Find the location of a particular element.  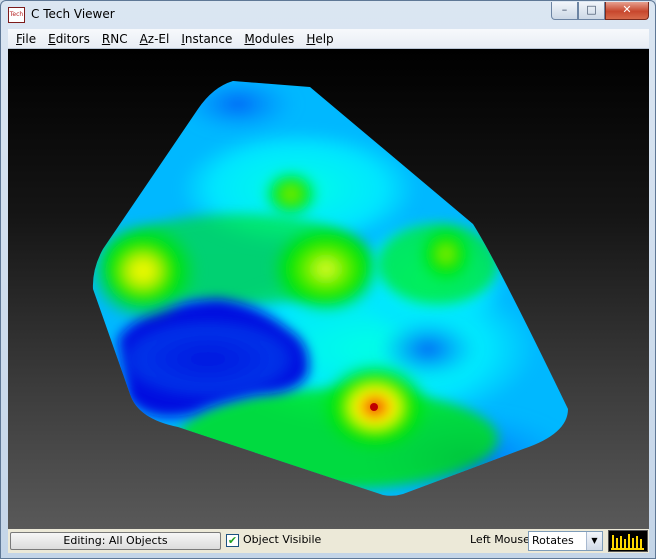

menu-az-el: Az-El is located at coordinates (155, 39).